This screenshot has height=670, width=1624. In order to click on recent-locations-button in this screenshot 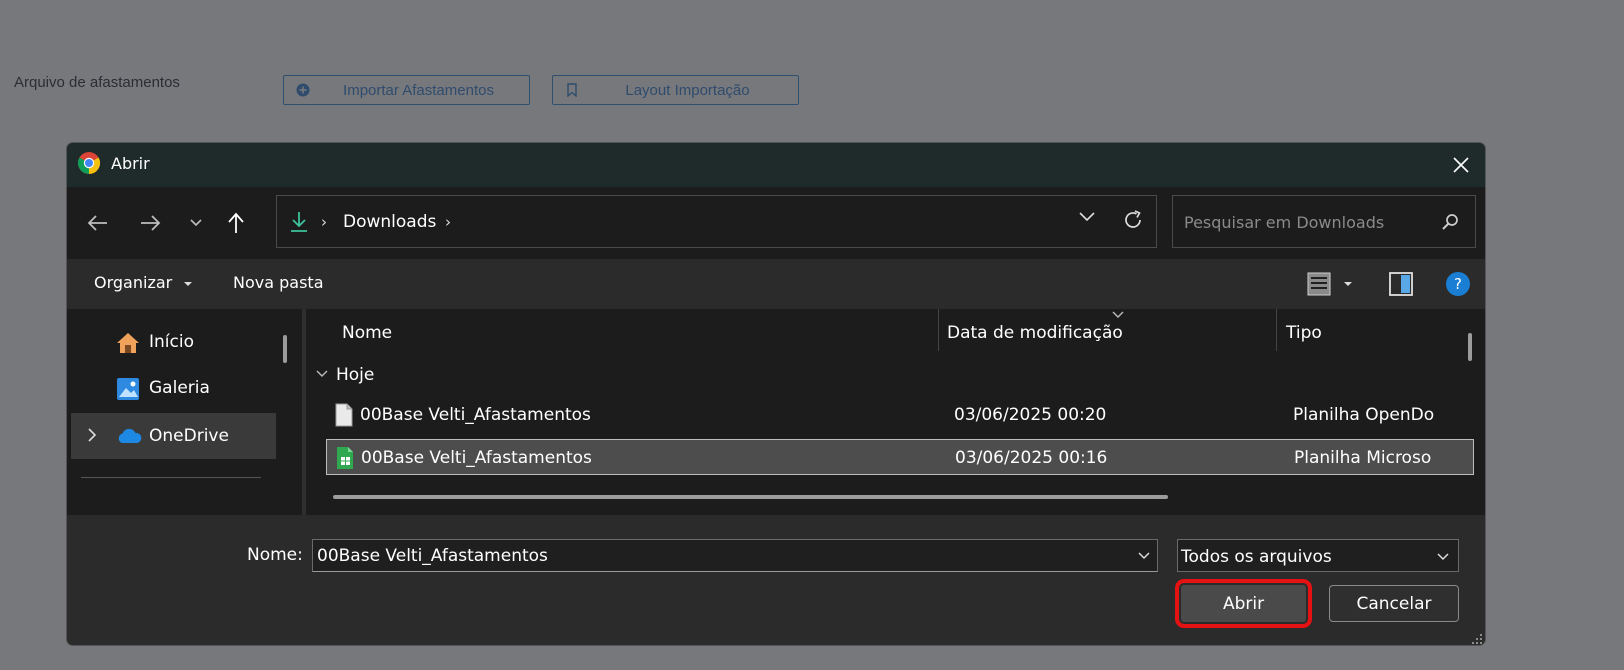, I will do `click(196, 223)`.